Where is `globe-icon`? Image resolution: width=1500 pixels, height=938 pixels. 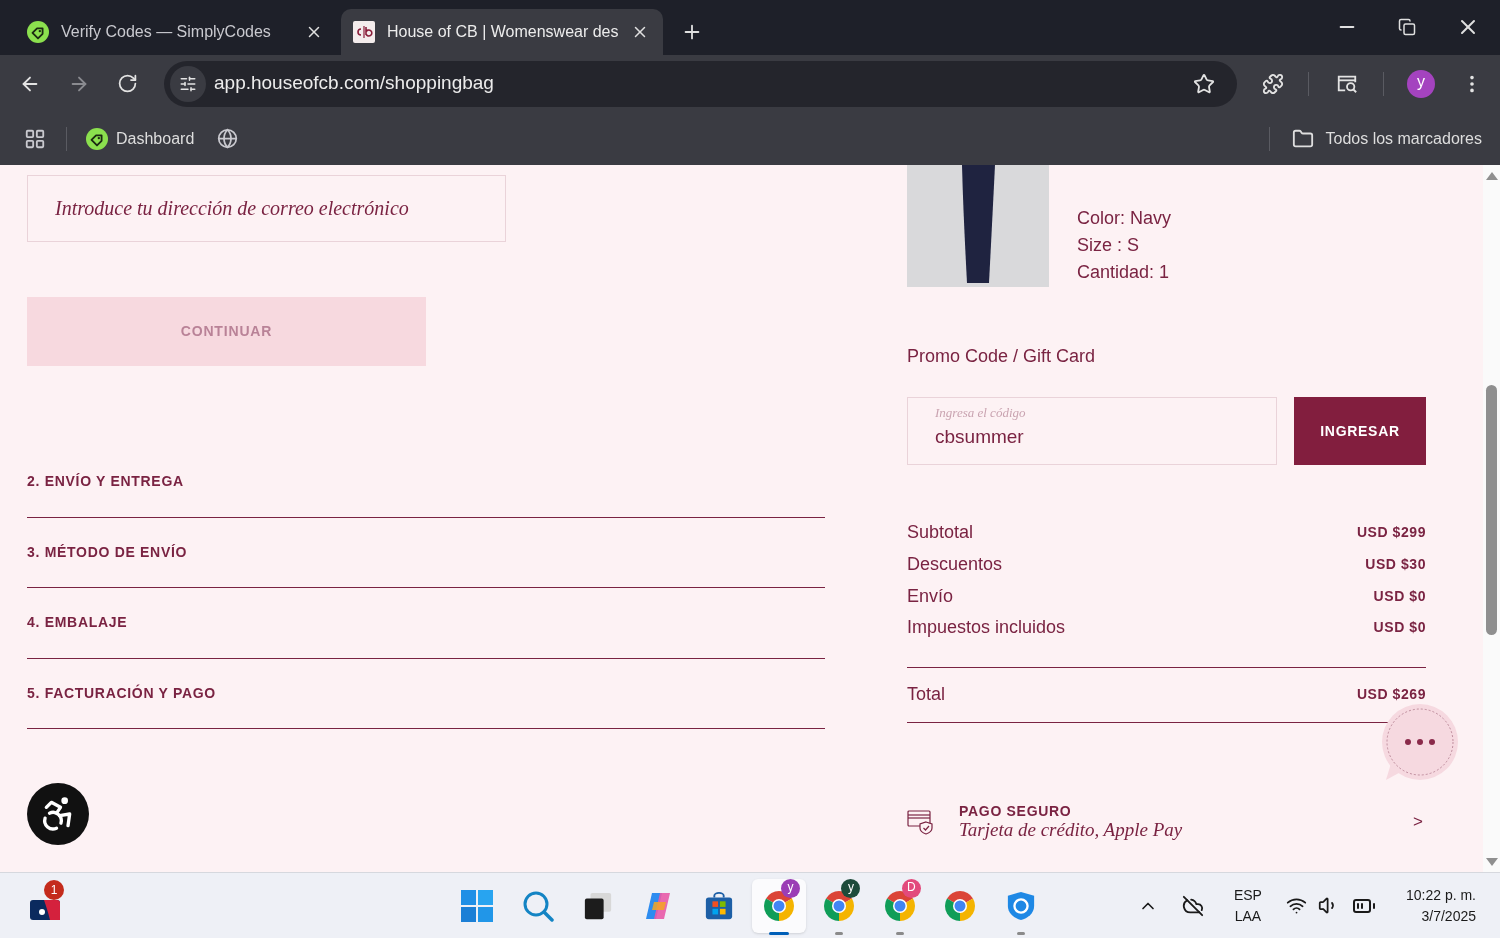
globe-icon is located at coordinates (228, 138).